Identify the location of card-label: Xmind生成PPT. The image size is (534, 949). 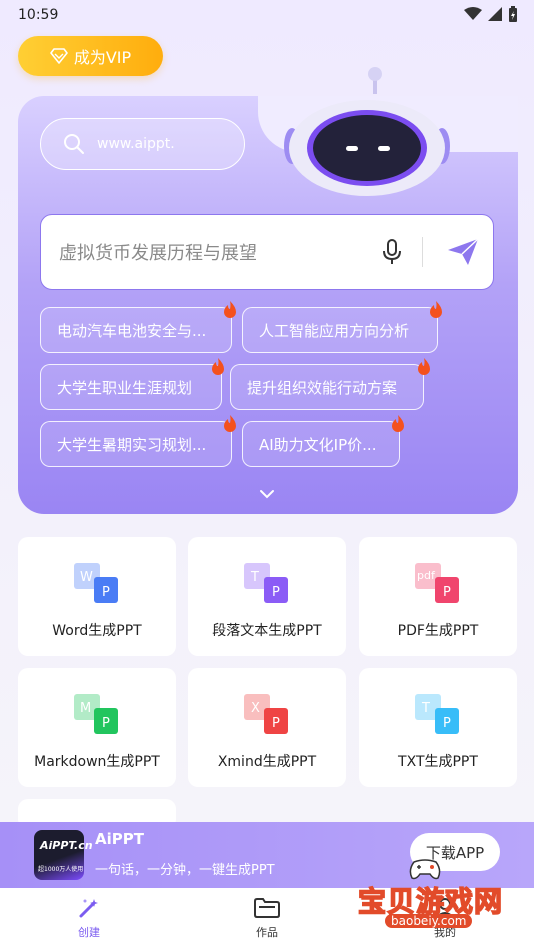
(267, 762).